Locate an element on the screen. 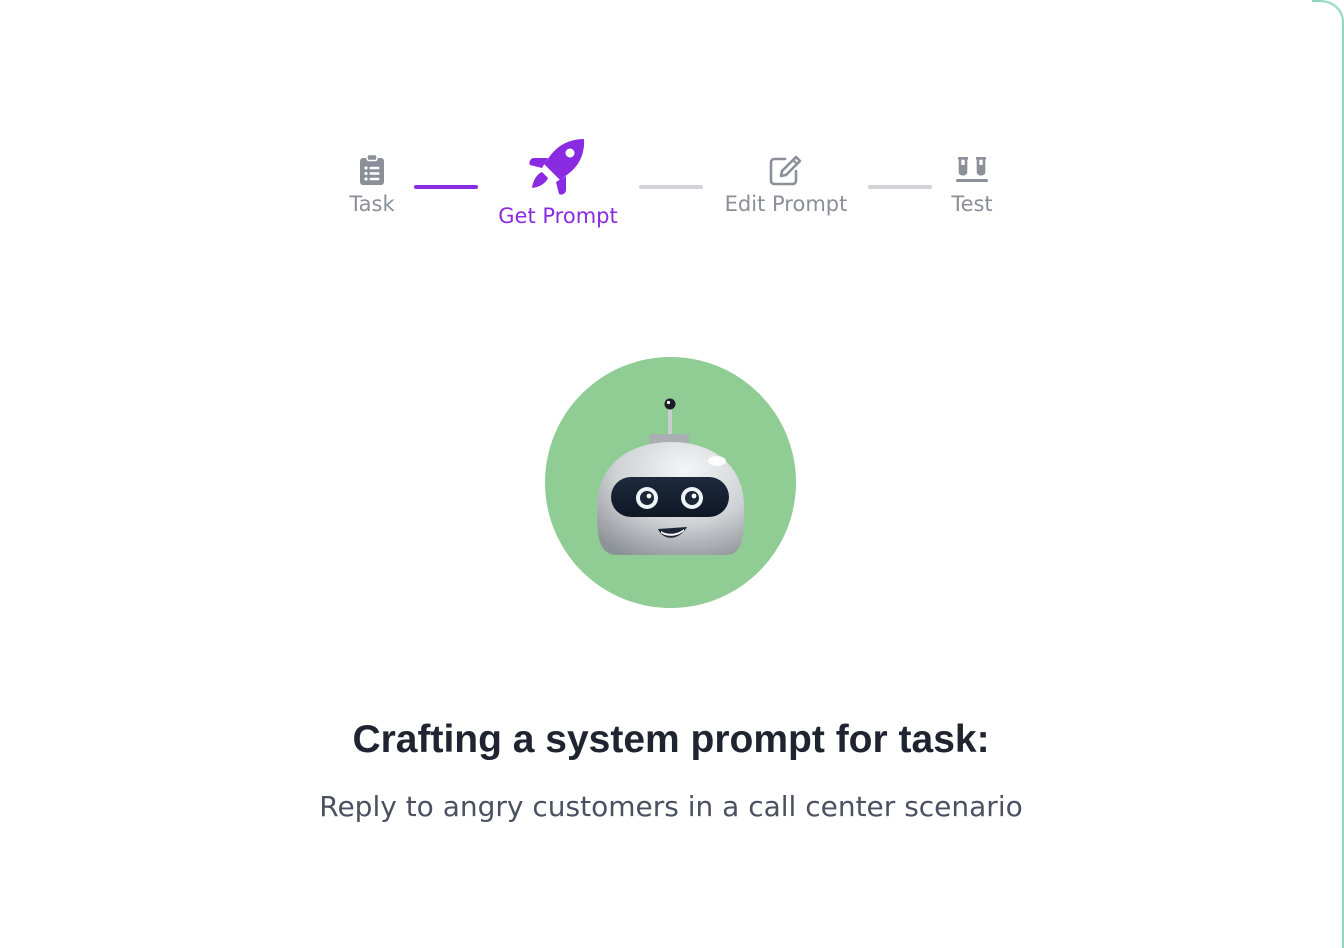 The image size is (1344, 948). step-task: Task is located at coordinates (372, 184).